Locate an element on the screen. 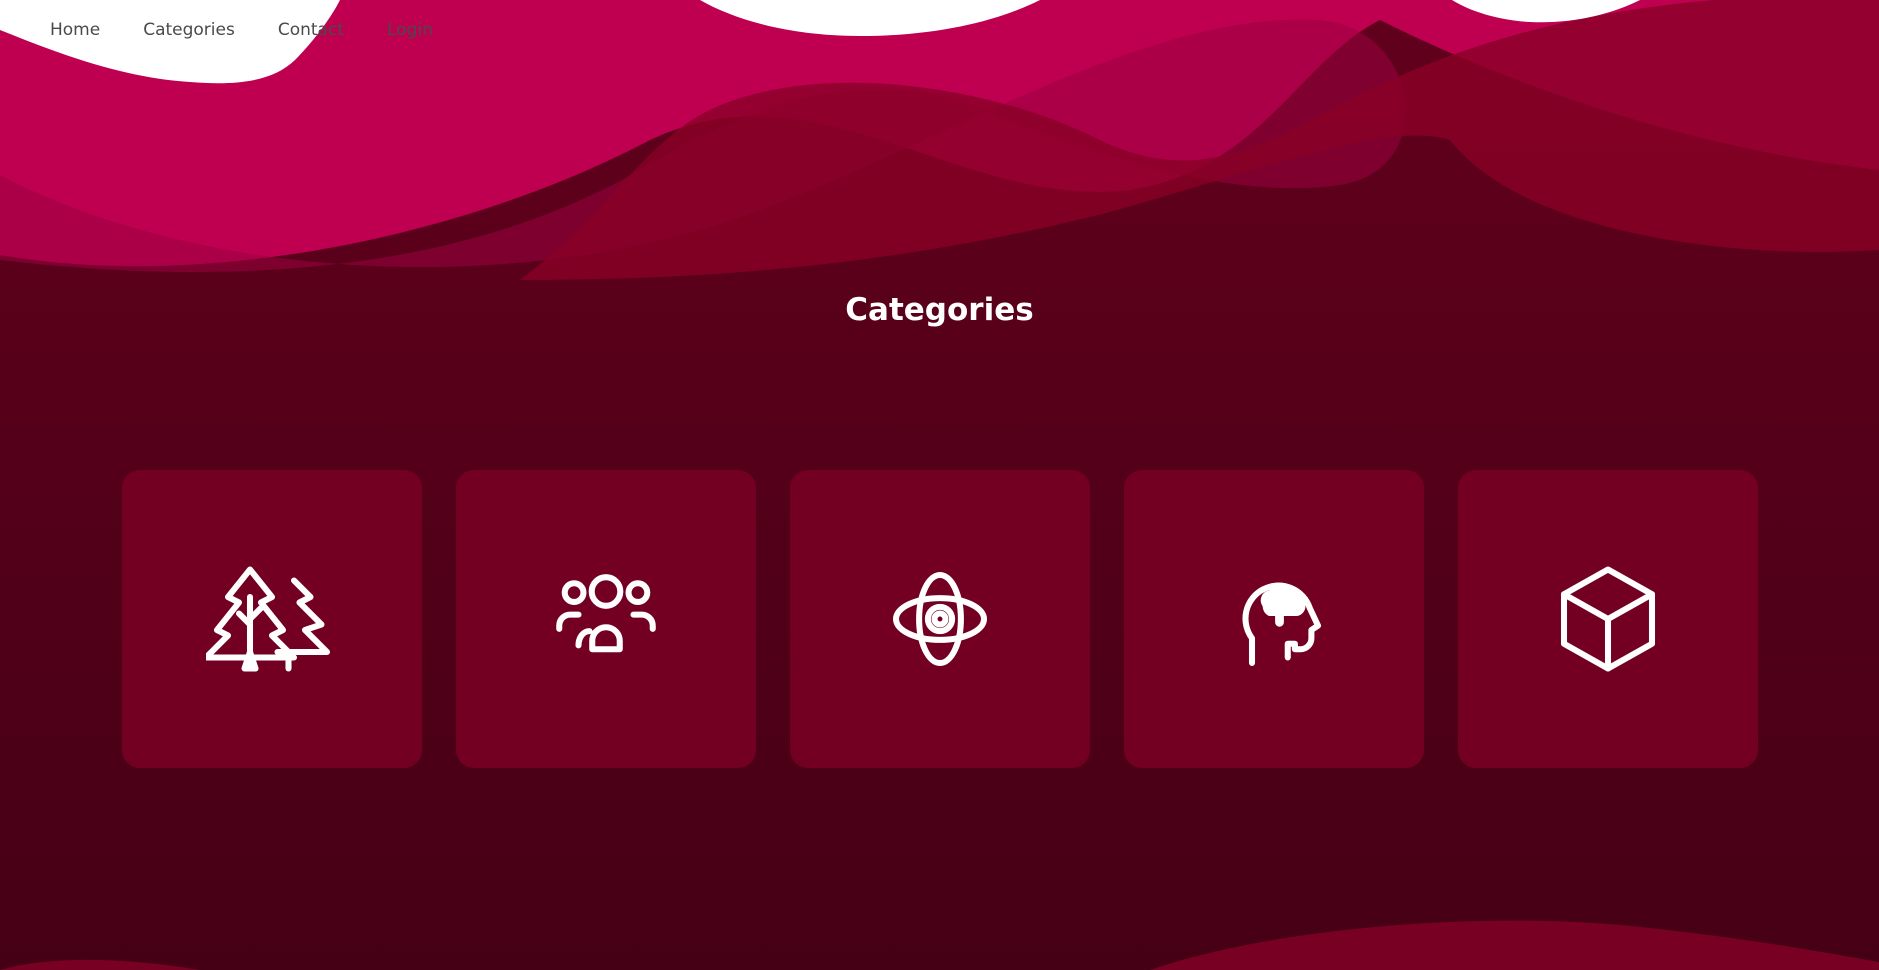  nav-categories: Categories is located at coordinates (189, 30).